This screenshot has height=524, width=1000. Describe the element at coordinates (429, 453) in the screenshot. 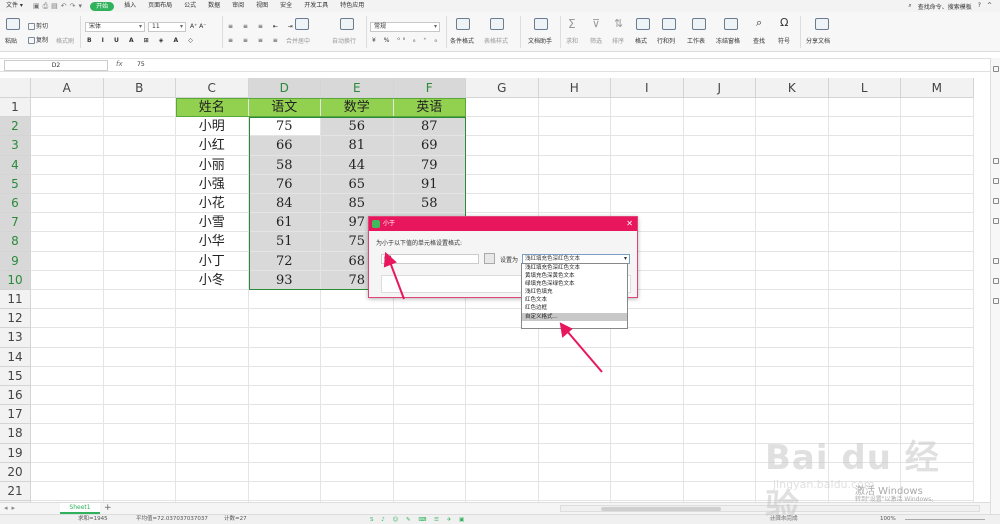

I see `cell-f19` at that location.